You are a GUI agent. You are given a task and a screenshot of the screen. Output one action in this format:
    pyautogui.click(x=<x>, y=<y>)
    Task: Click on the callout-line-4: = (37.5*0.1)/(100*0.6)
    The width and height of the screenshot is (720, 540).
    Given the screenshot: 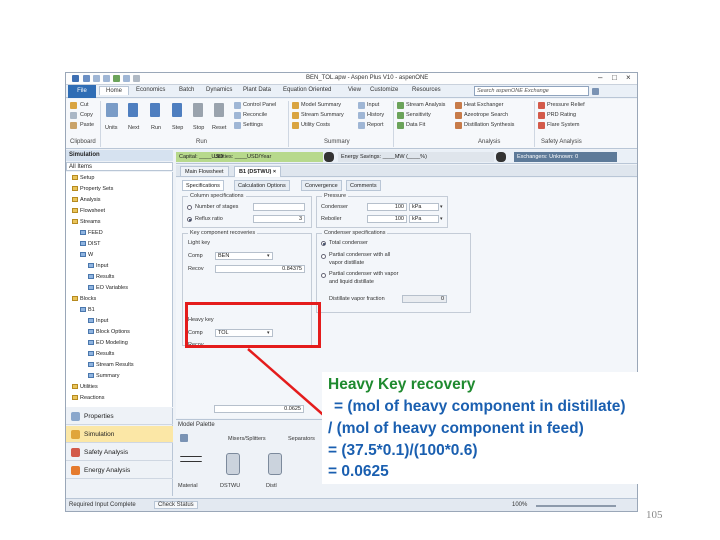 What is the action you would take?
    pyautogui.click(x=403, y=450)
    